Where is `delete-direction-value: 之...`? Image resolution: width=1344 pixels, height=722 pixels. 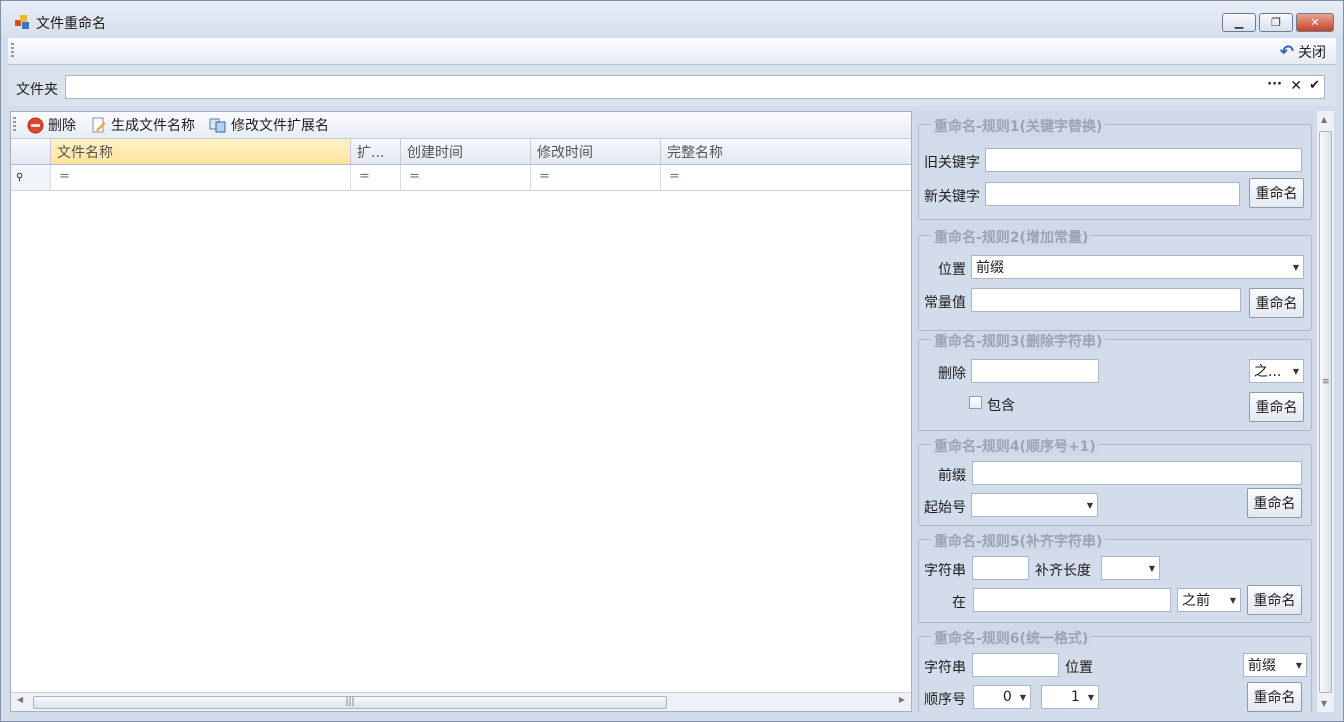 delete-direction-value: 之... is located at coordinates (1268, 372).